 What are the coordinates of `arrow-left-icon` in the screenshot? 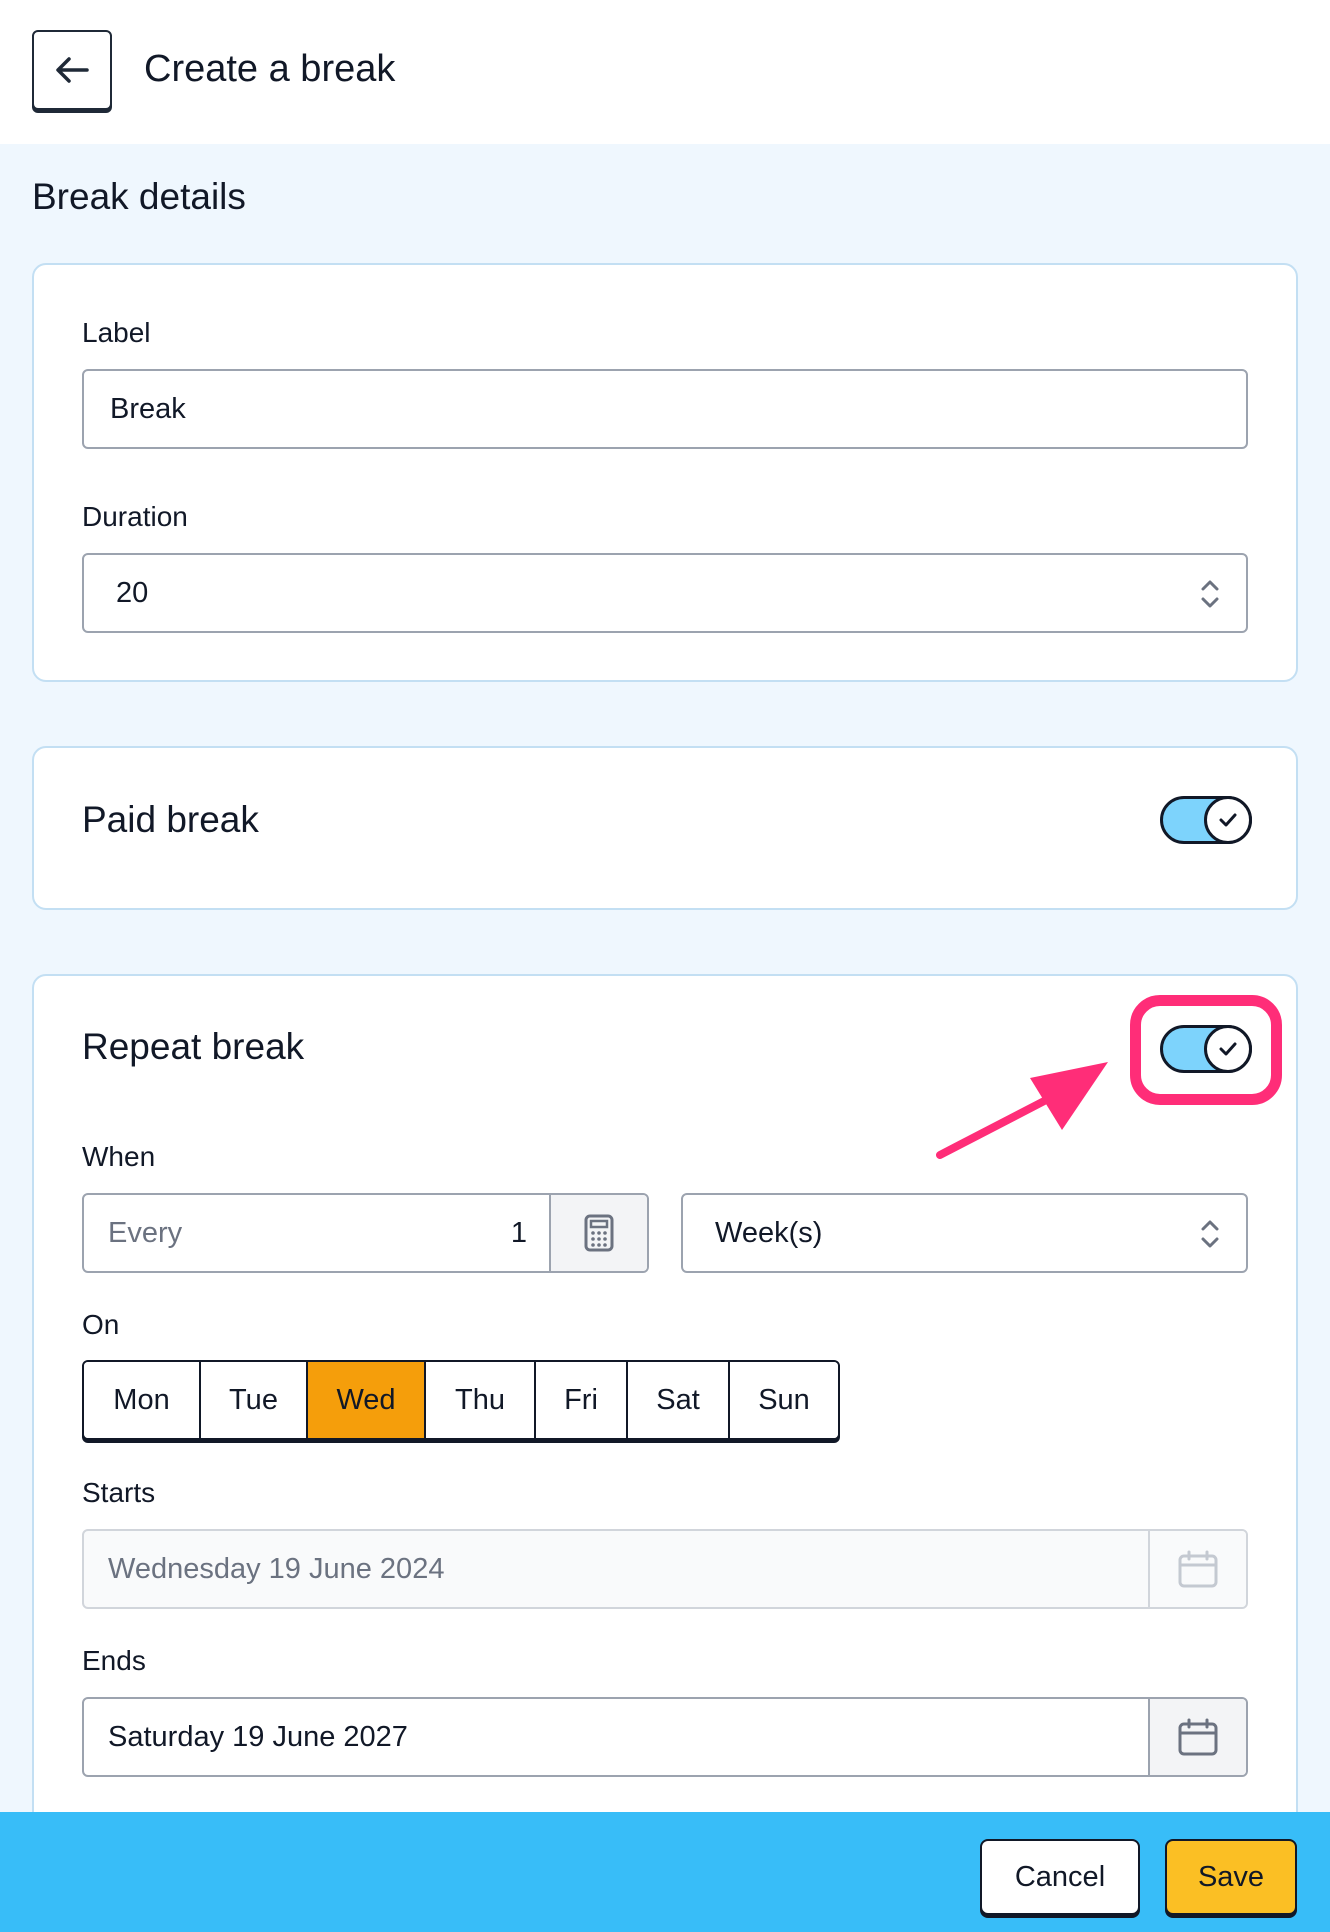 It's located at (72, 70).